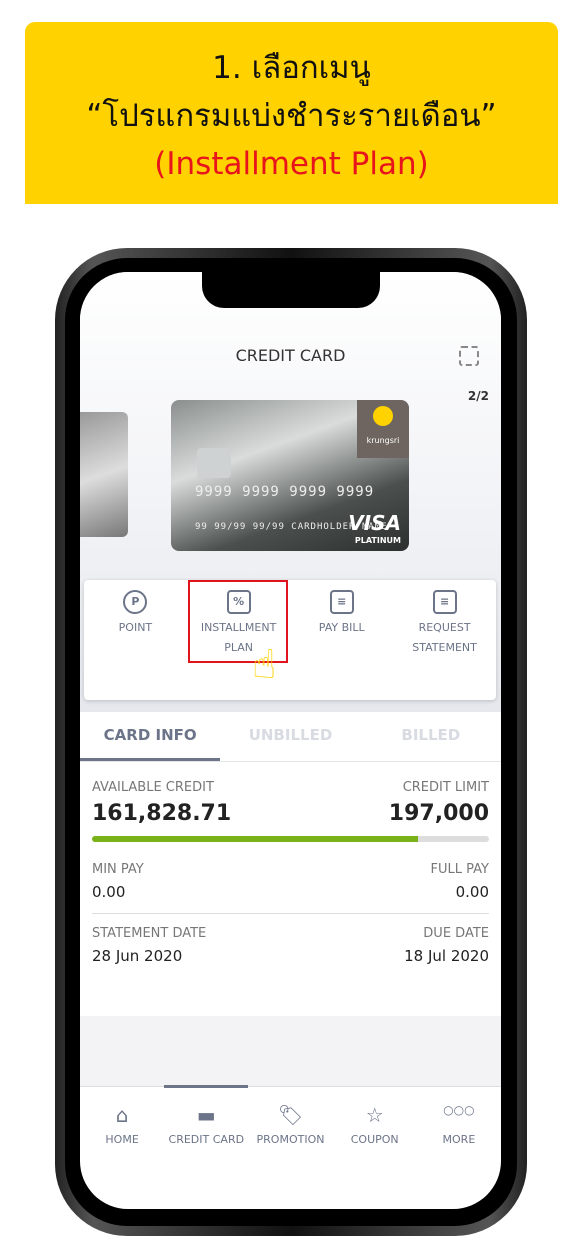  I want to click on nav-coupon: ☆ COUPON, so click(375, 1148).